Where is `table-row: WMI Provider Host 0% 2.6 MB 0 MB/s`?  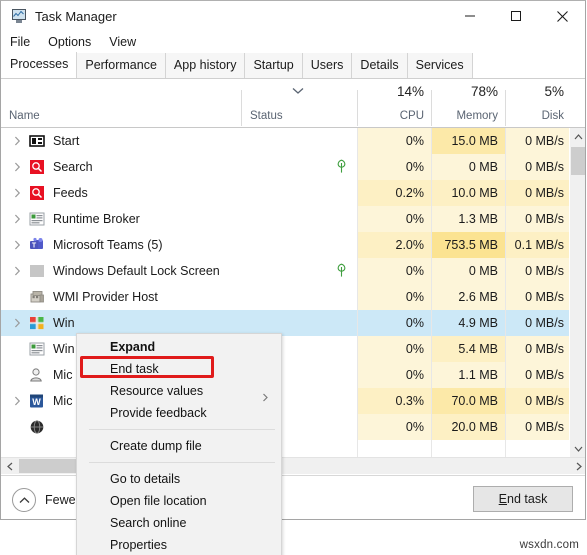 table-row: WMI Provider Host 0% 2.6 MB 0 MB/s is located at coordinates (286, 297).